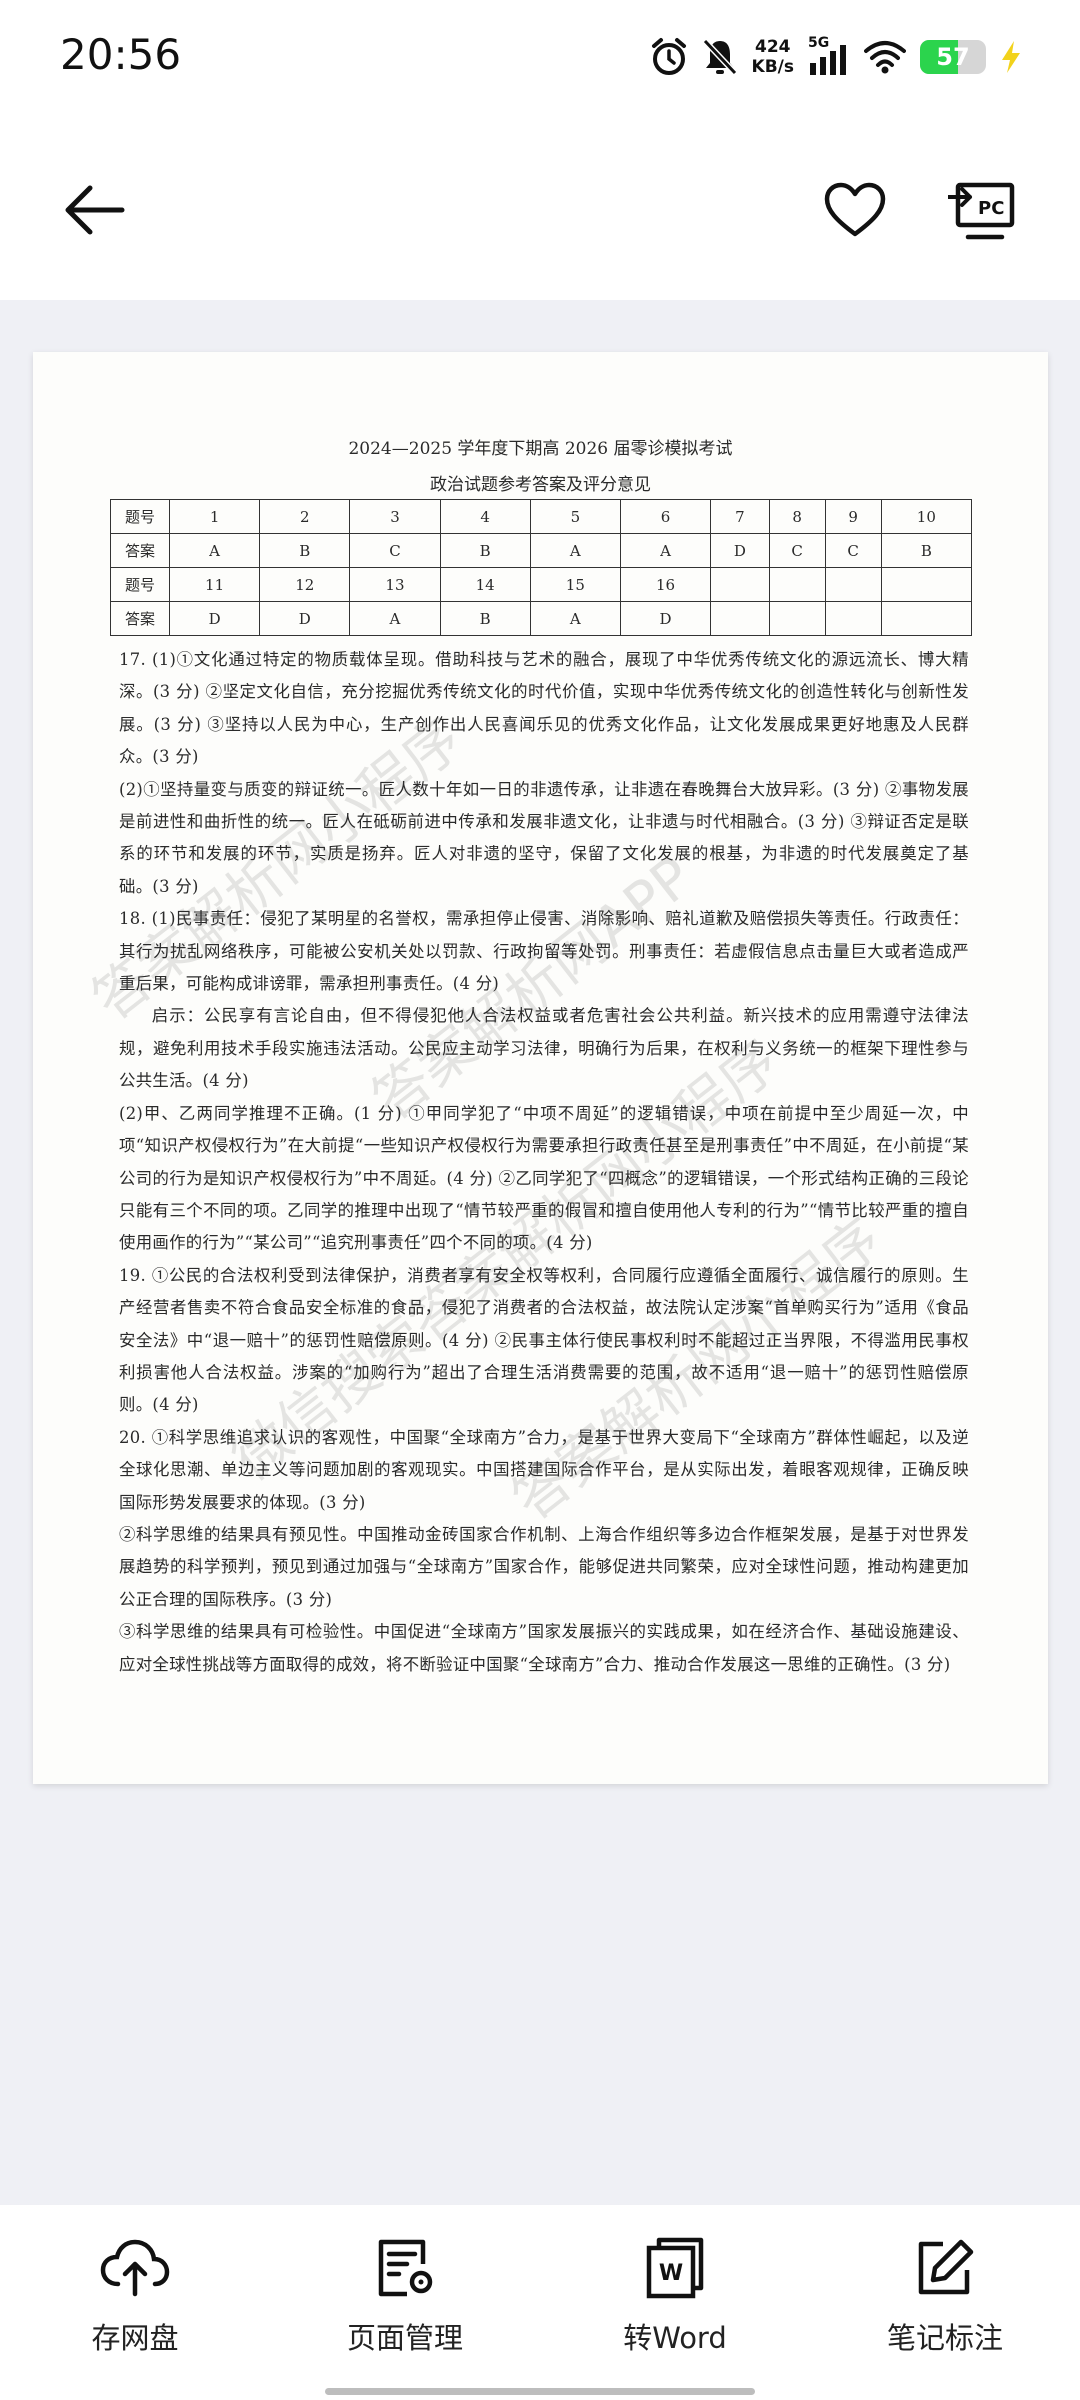 This screenshot has width=1080, height=2400. What do you see at coordinates (135, 2338) in the screenshot?
I see `bottom-label: 存网盘` at bounding box center [135, 2338].